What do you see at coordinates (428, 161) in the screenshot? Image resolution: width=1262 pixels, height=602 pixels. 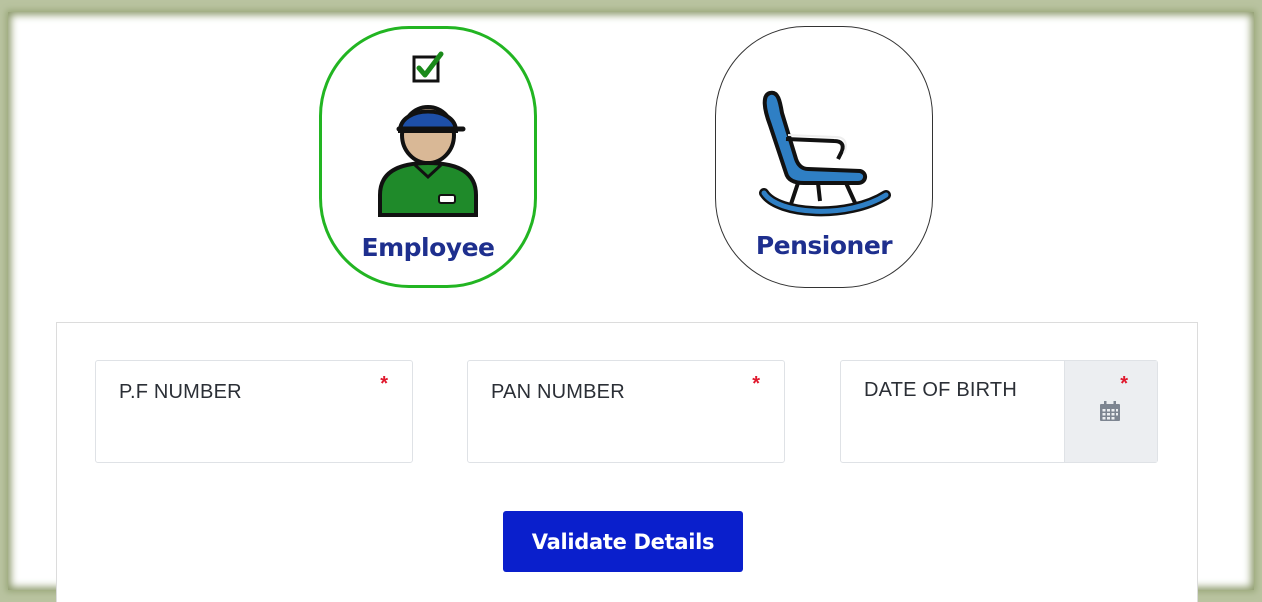 I see `employee-person-icon` at bounding box center [428, 161].